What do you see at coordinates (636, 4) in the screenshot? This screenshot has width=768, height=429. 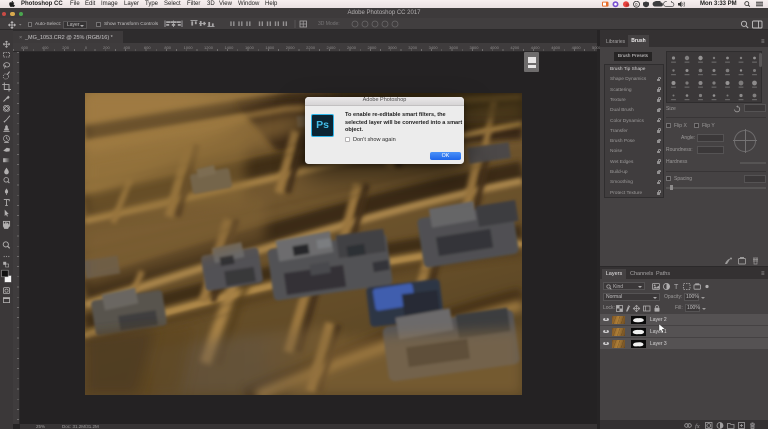 I see `svg-text: 0` at bounding box center [636, 4].